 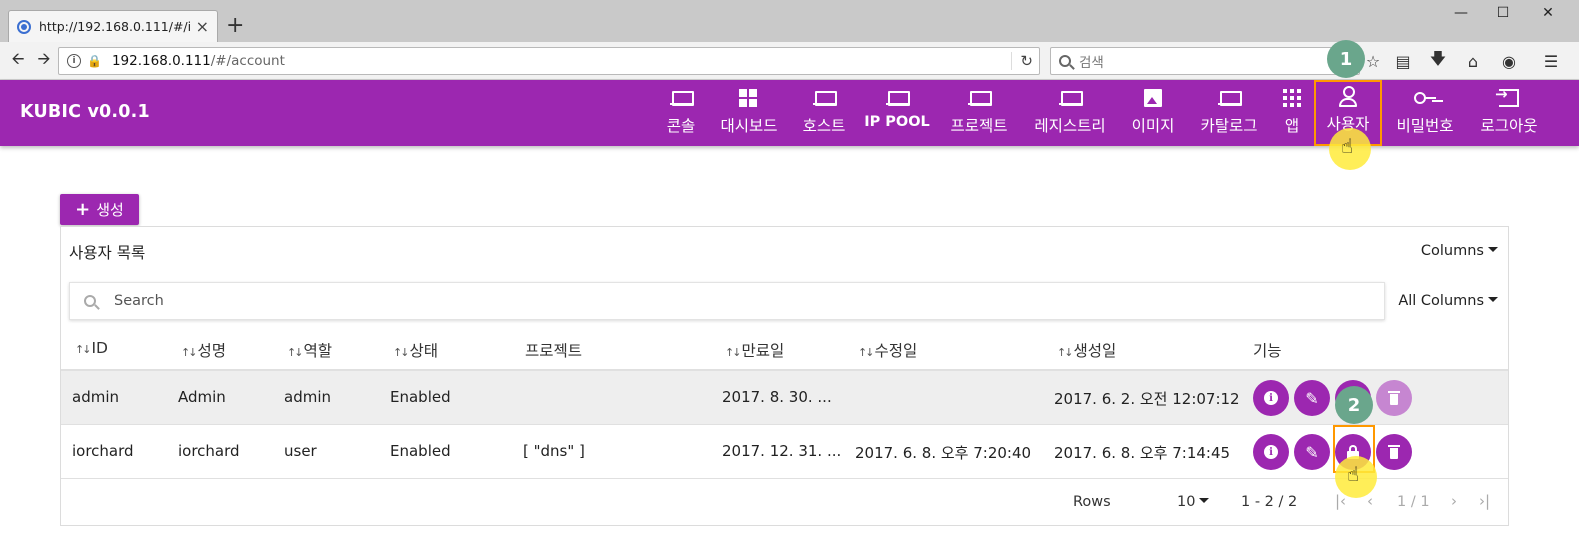 What do you see at coordinates (1438, 60) in the screenshot?
I see `download-icon: 🡇` at bounding box center [1438, 60].